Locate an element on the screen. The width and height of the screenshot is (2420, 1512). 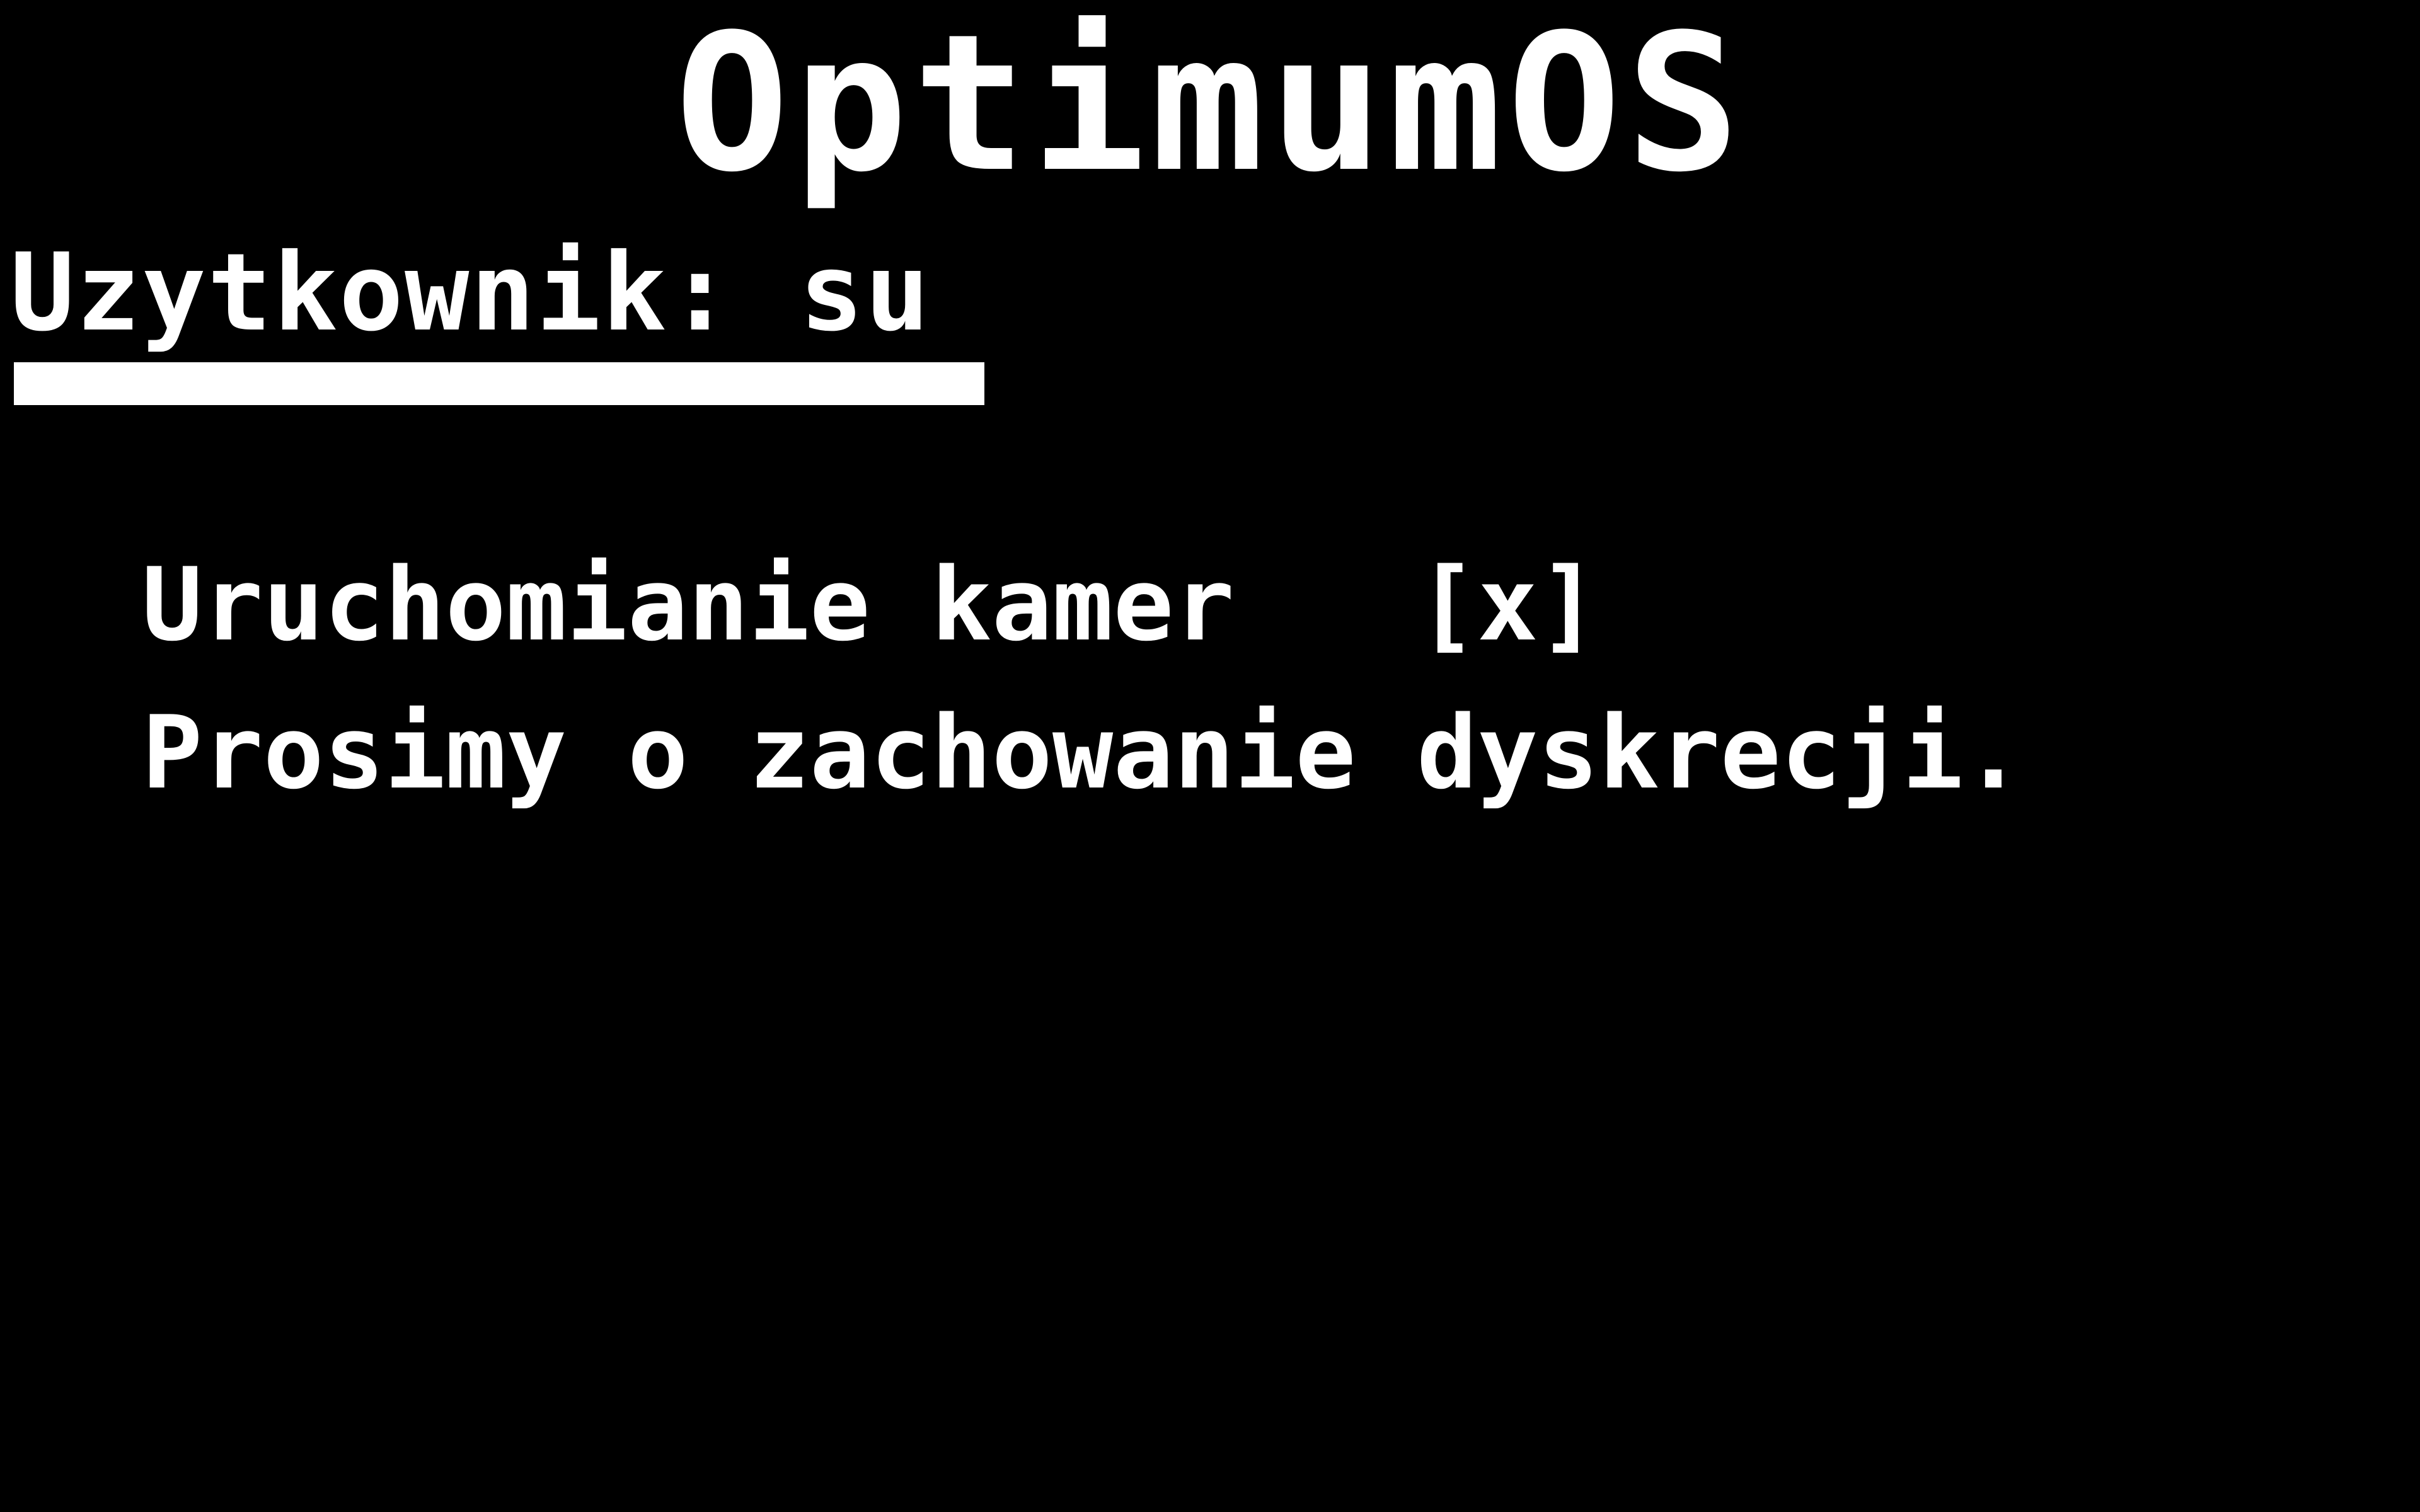
status-checkbox: [x] is located at coordinates (1507, 604).